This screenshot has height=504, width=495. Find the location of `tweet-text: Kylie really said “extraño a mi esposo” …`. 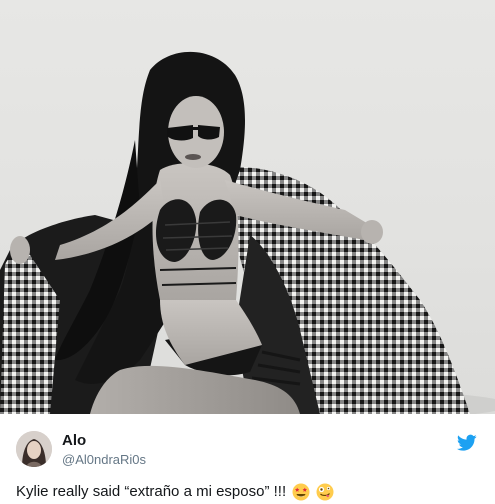

tweet-text: Kylie really said “extraño a mi esposo” … is located at coordinates (175, 492).